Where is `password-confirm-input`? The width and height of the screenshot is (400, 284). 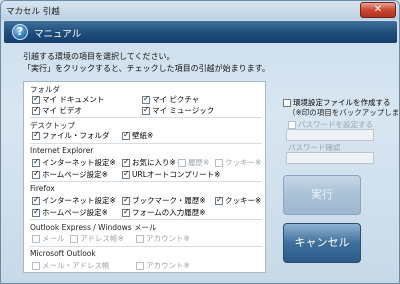
password-confirm-input is located at coordinates (330, 158).